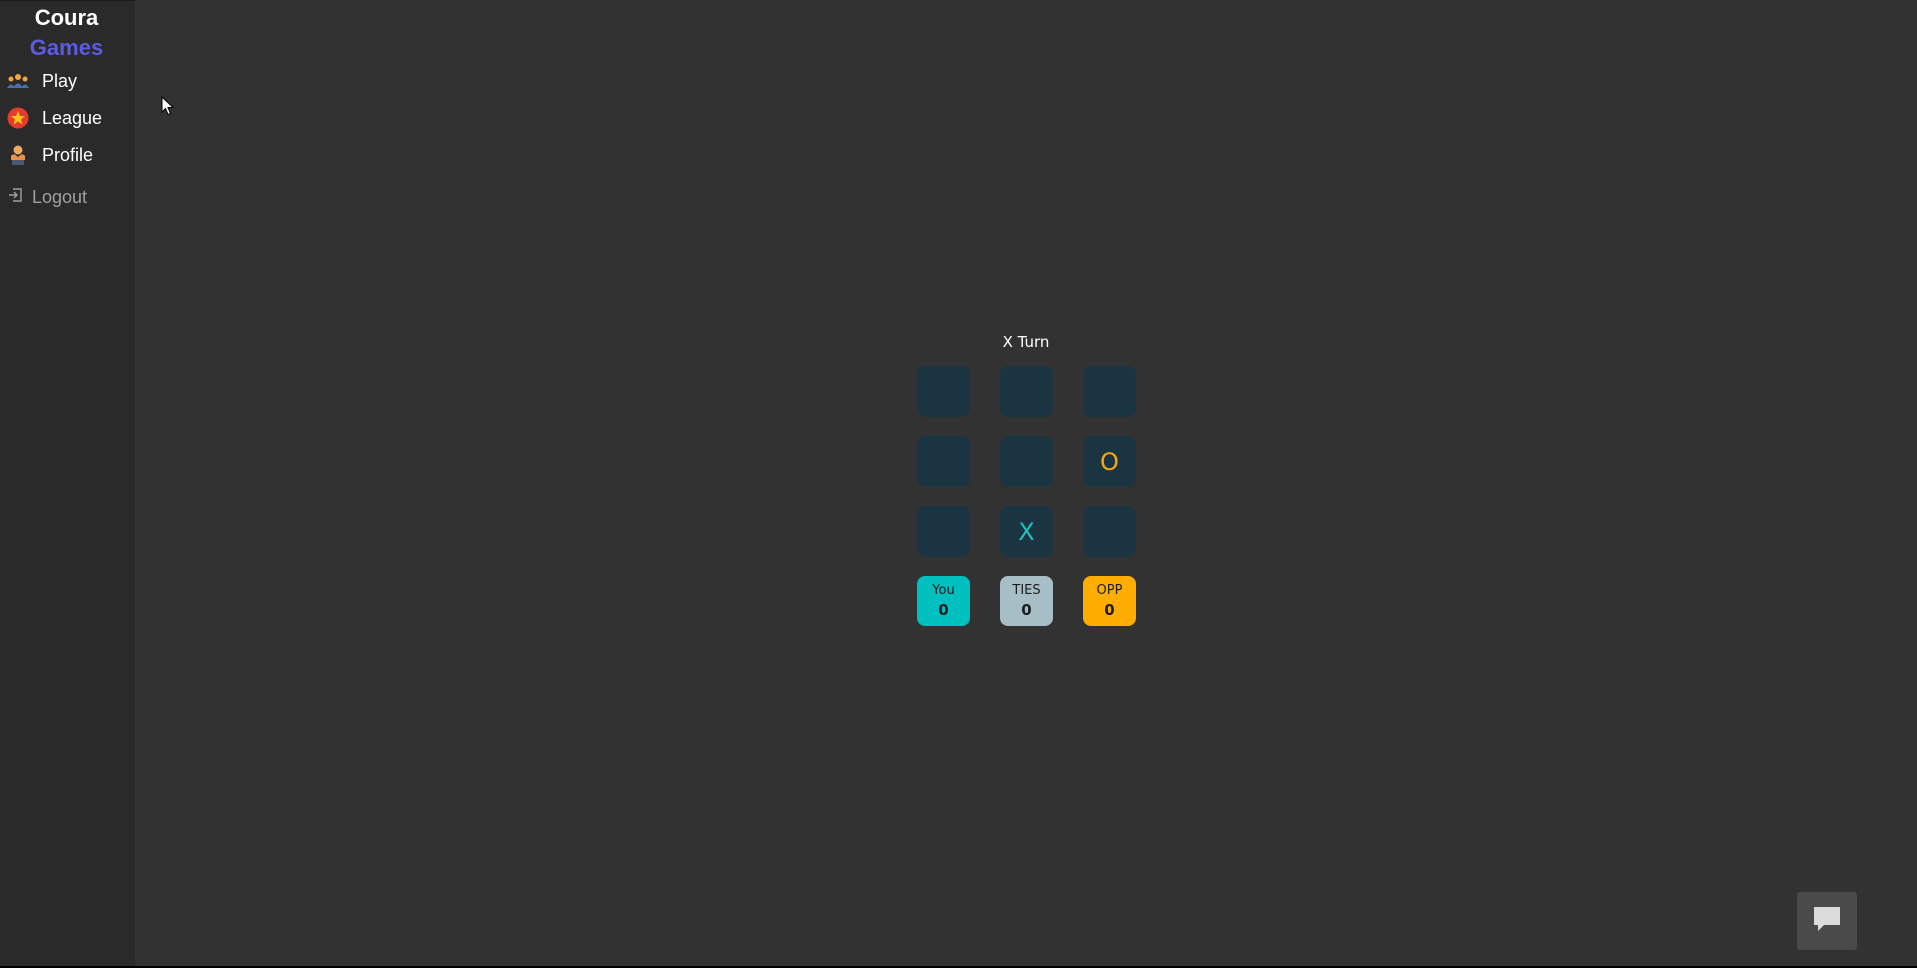 The height and width of the screenshot is (968, 1917). What do you see at coordinates (1026, 531) in the screenshot?
I see `board-cell-8: X` at bounding box center [1026, 531].